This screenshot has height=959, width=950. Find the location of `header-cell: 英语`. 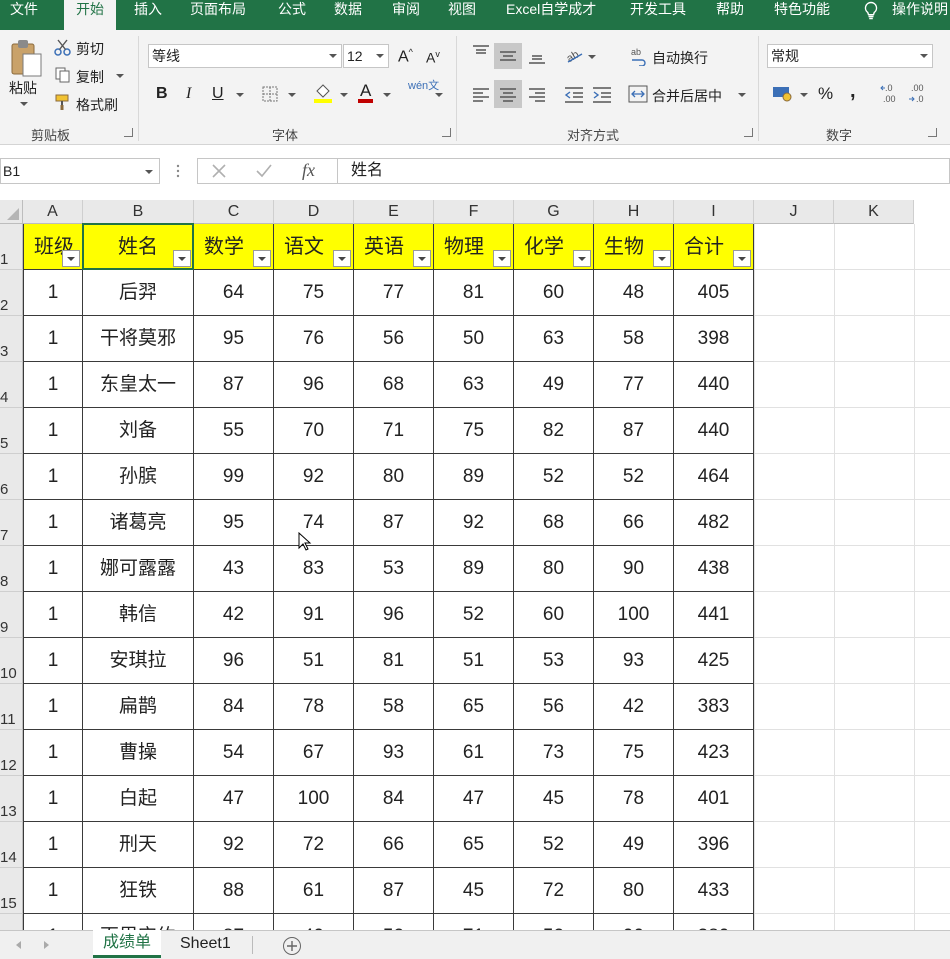

header-cell: 英语 is located at coordinates (394, 247).